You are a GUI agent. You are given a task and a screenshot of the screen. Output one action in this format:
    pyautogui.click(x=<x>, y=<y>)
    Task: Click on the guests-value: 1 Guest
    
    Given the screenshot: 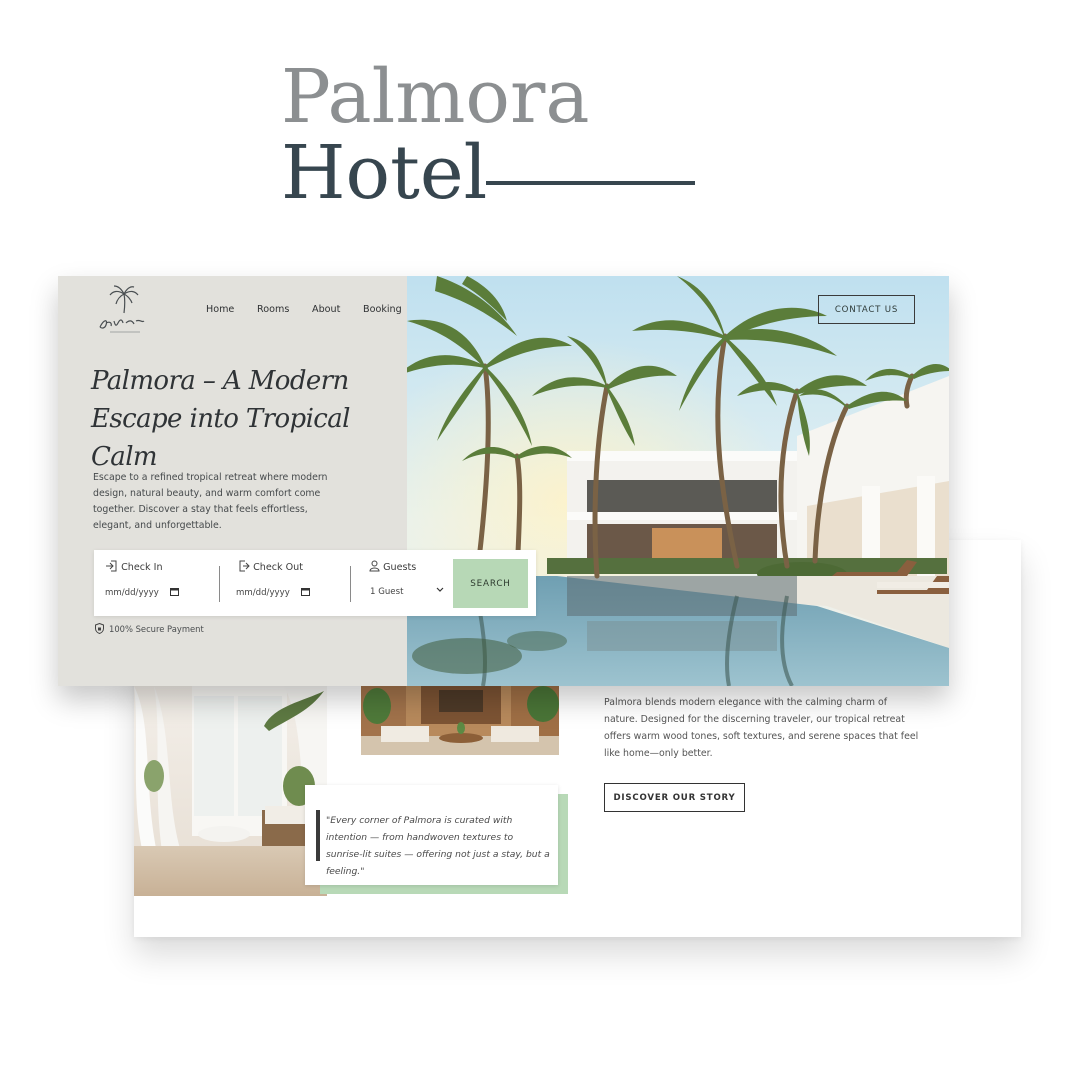 What is the action you would take?
    pyautogui.click(x=387, y=592)
    